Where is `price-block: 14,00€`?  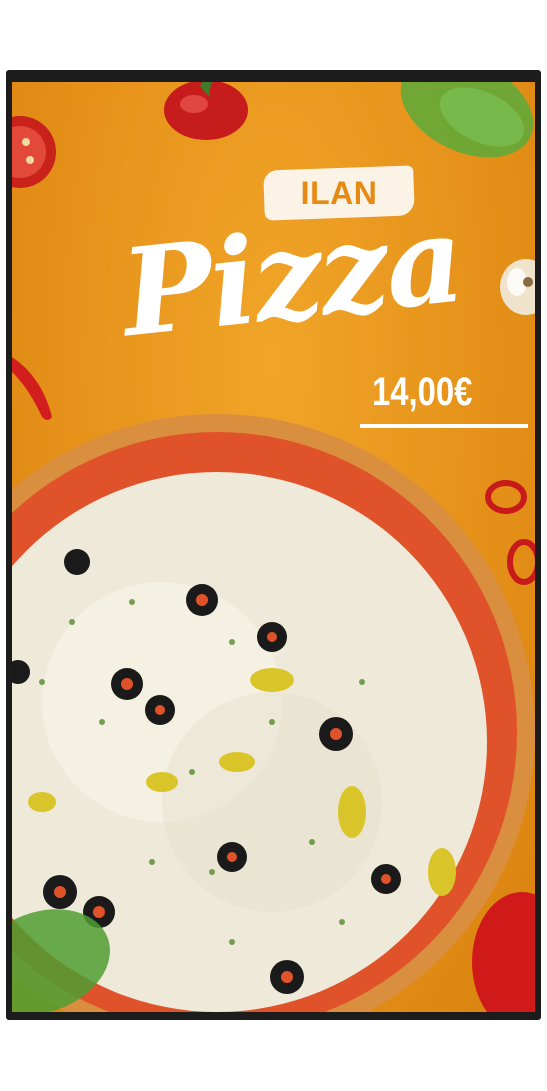 price-block: 14,00€ is located at coordinates (445, 397).